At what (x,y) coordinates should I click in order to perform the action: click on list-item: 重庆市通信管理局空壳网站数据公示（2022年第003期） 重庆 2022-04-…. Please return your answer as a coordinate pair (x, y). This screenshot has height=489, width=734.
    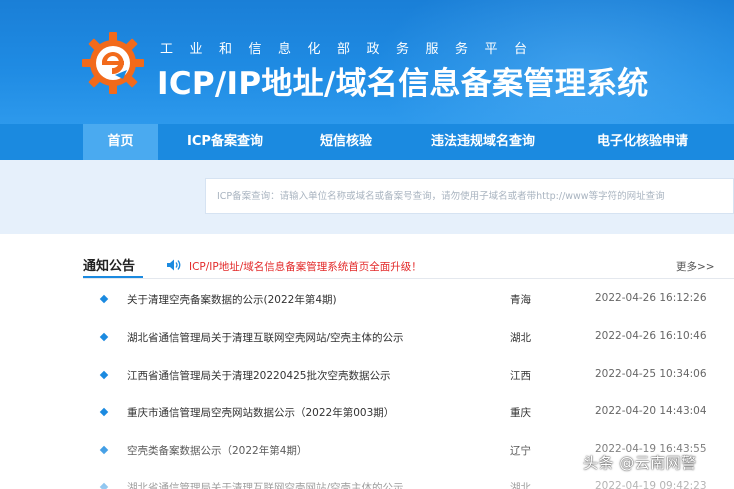
    Looking at the image, I should click on (367, 413).